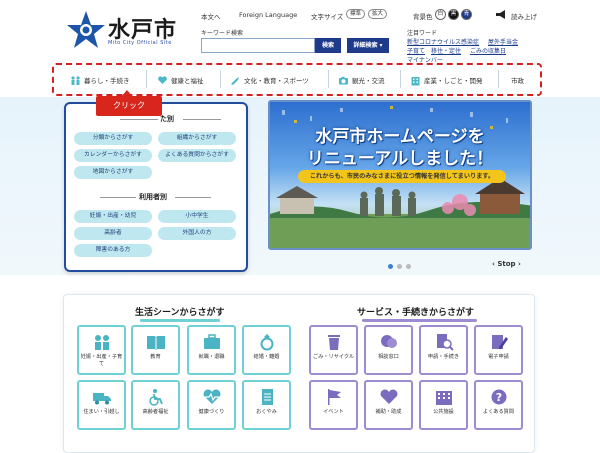 The image size is (600, 453). Describe the element at coordinates (113, 172) in the screenshot. I see `search-by-map-button: 地図からさがす` at that location.